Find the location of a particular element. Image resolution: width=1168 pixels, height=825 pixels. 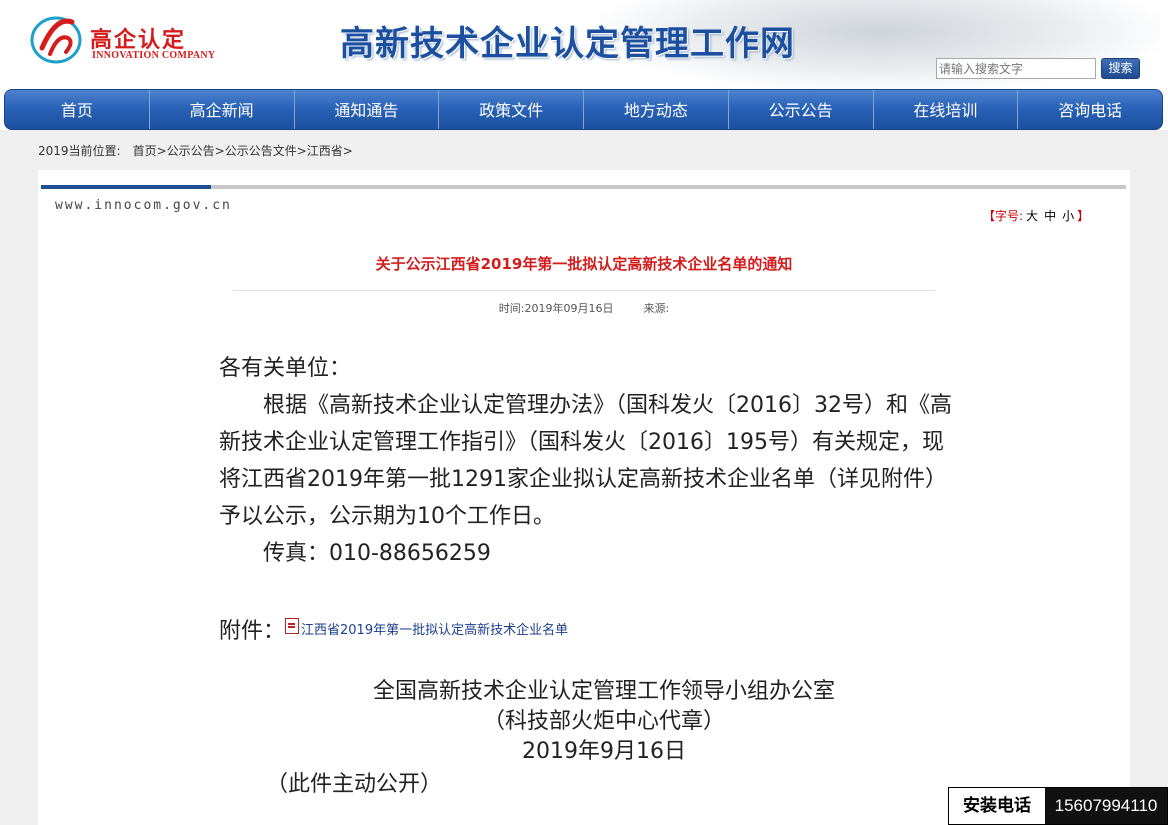

font-size-large: 大 is located at coordinates (1032, 216).